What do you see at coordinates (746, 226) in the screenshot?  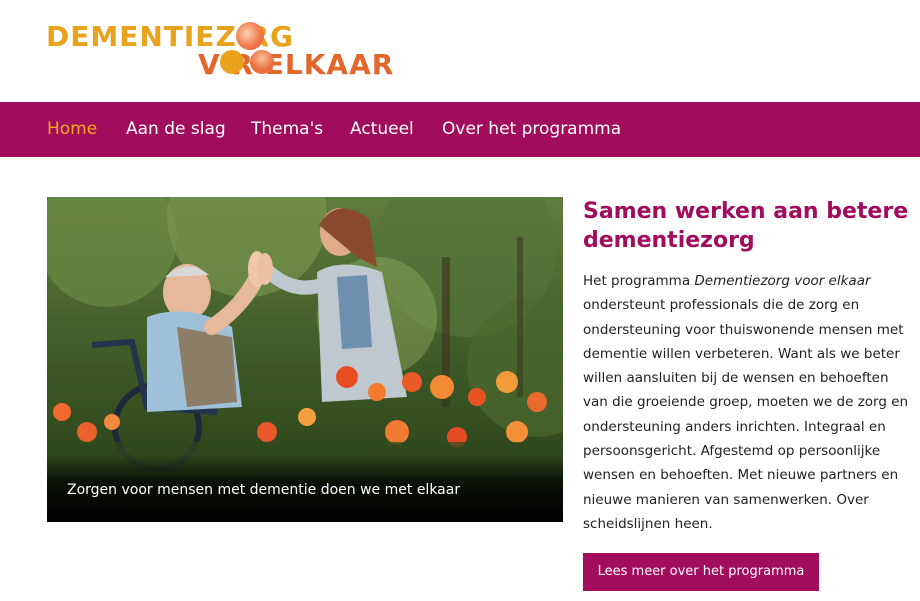 I see `intro-title: Samen werken aan betere dementiezorg` at bounding box center [746, 226].